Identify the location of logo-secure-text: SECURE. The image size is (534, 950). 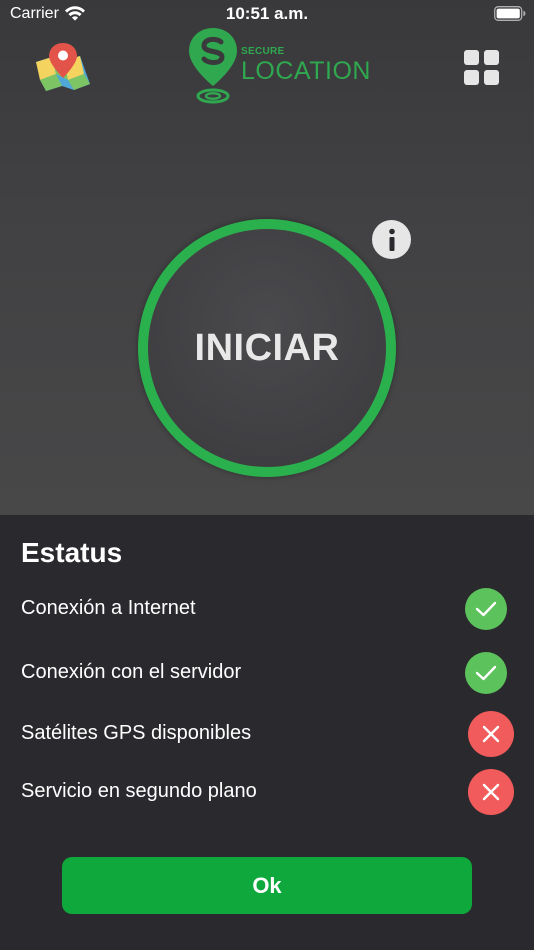
(263, 51).